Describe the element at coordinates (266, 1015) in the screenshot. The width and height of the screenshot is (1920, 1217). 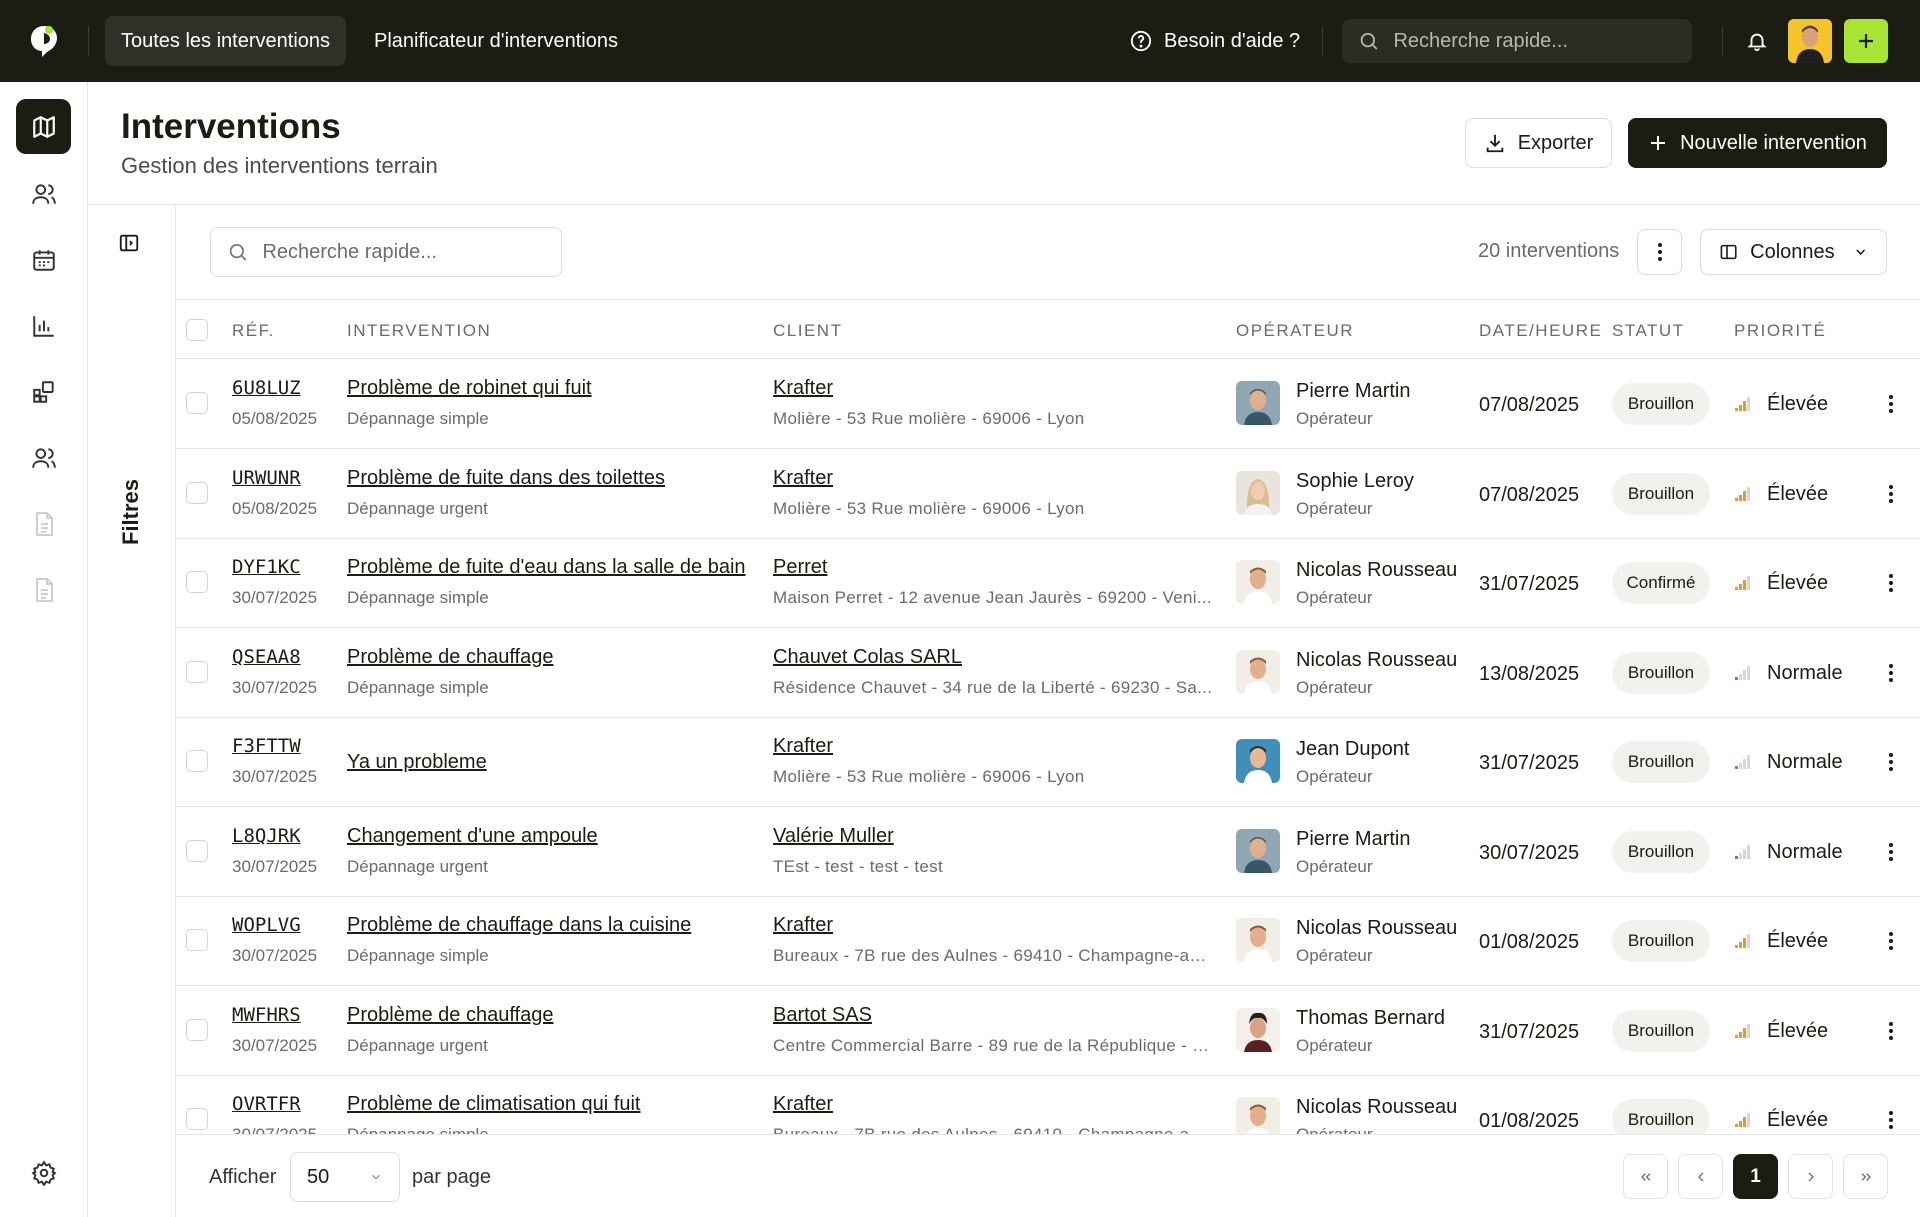
I see `intervention-ref: MWFHRS` at that location.